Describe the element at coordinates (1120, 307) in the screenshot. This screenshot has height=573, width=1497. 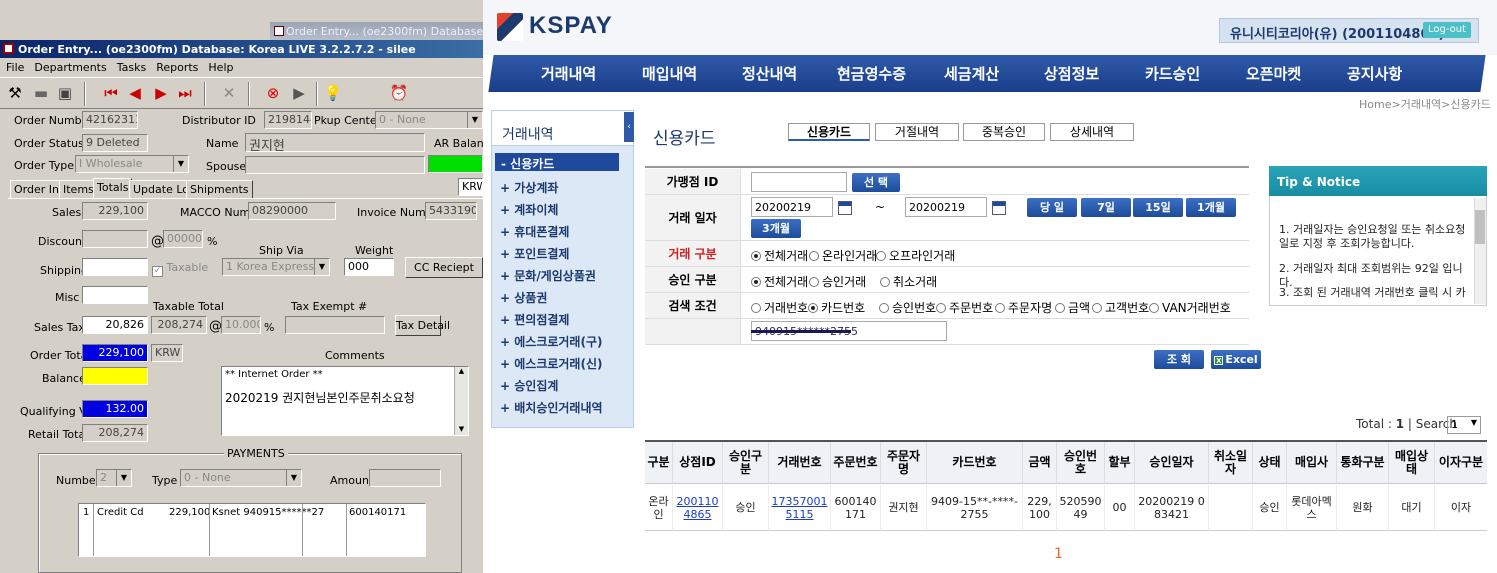
I see `search-by-customer-radio: 고객번호` at that location.